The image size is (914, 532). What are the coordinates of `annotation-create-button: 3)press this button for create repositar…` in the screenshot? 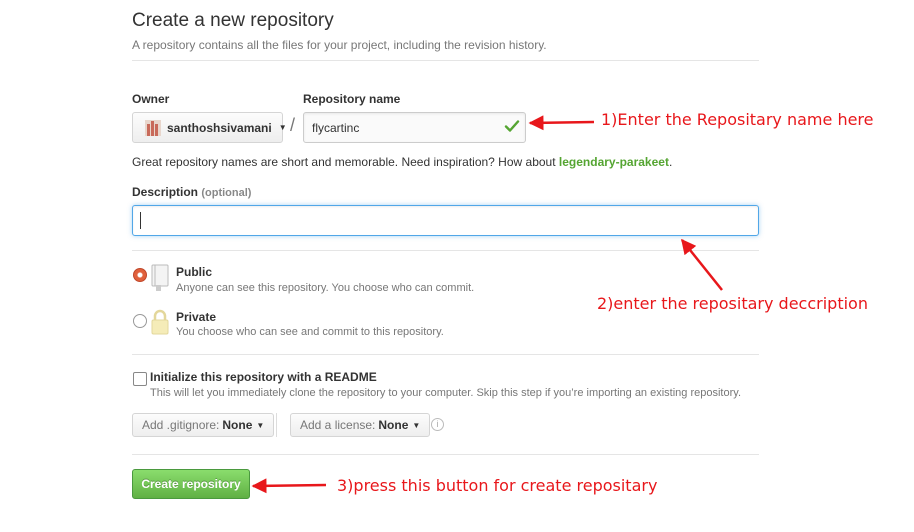 It's located at (497, 485).